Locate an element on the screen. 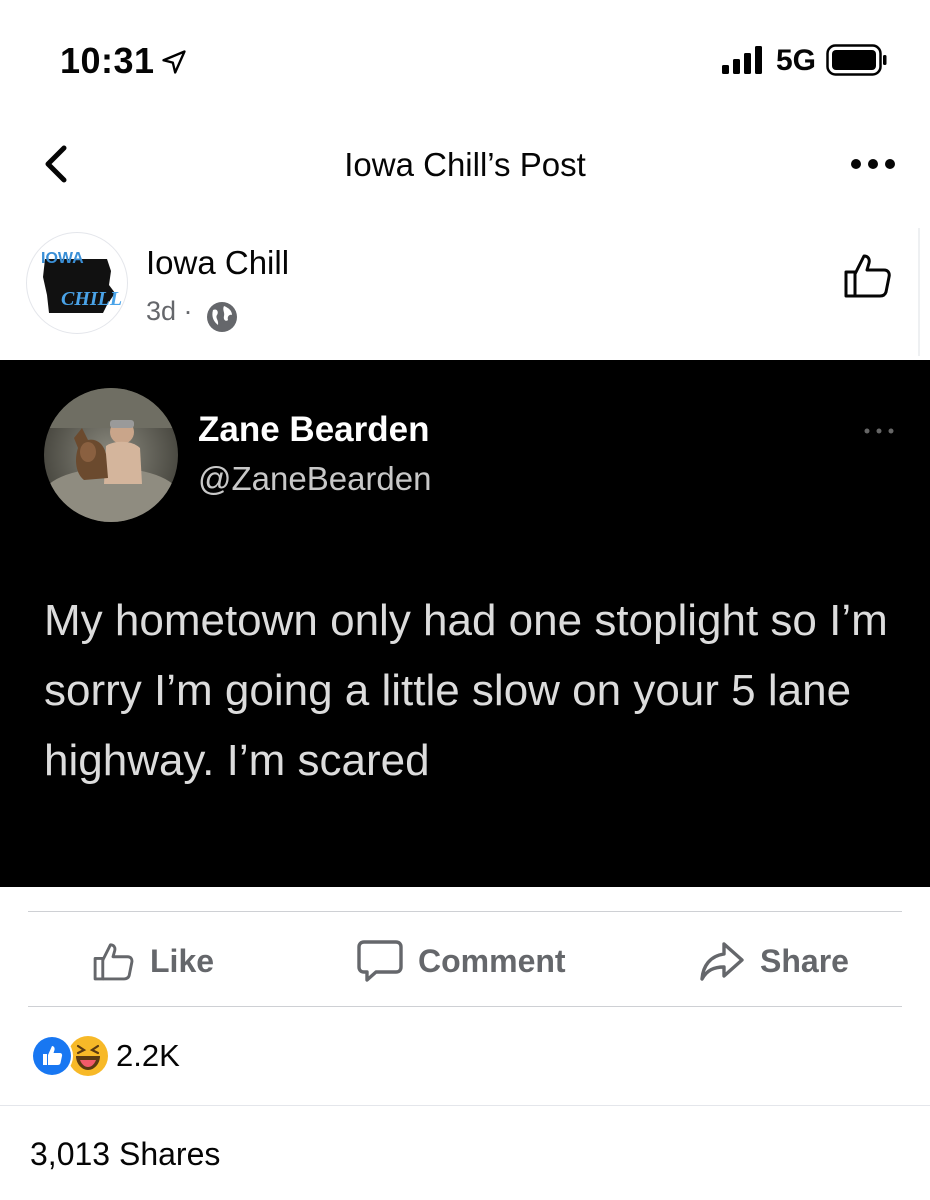 This screenshot has width=930, height=1200. reaction-icons is located at coordinates (70, 1056).